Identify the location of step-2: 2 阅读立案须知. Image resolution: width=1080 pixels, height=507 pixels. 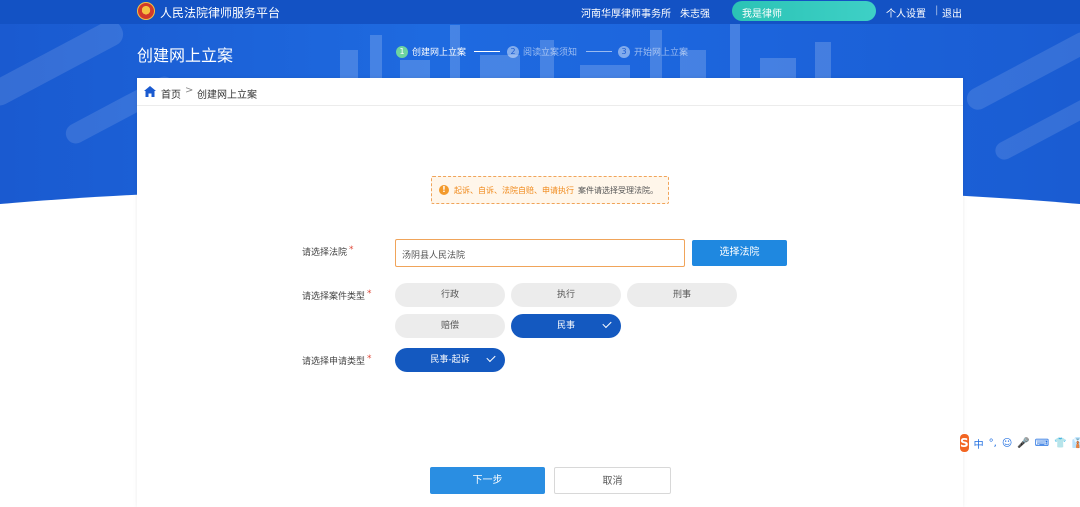
(542, 51).